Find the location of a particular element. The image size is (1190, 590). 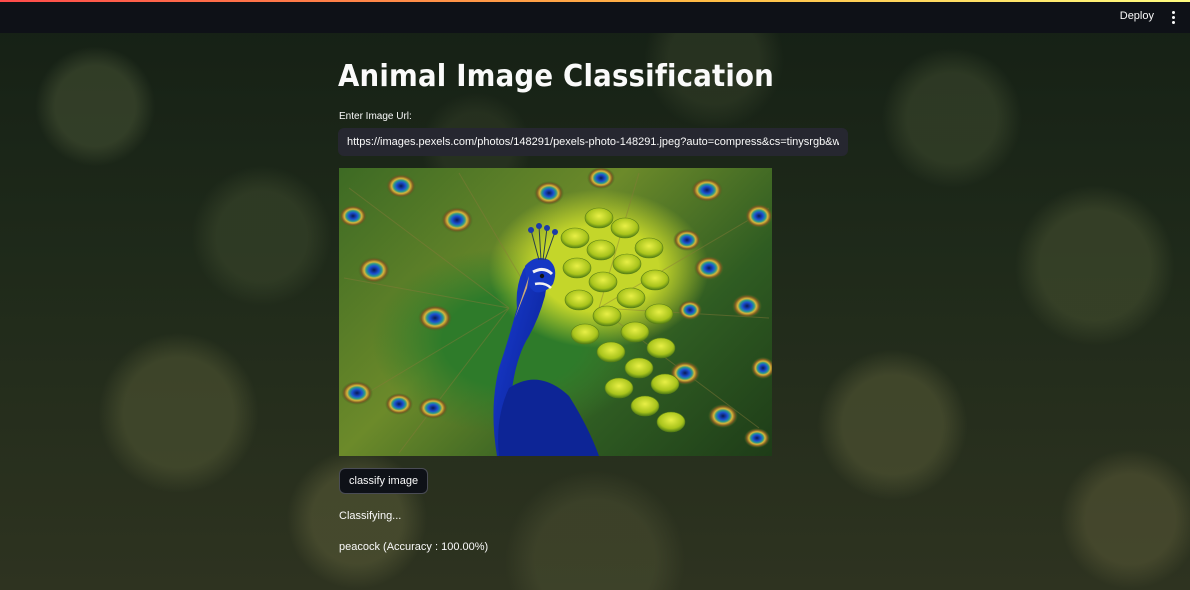

vertical-ellipsis-icon is located at coordinates (1173, 17).